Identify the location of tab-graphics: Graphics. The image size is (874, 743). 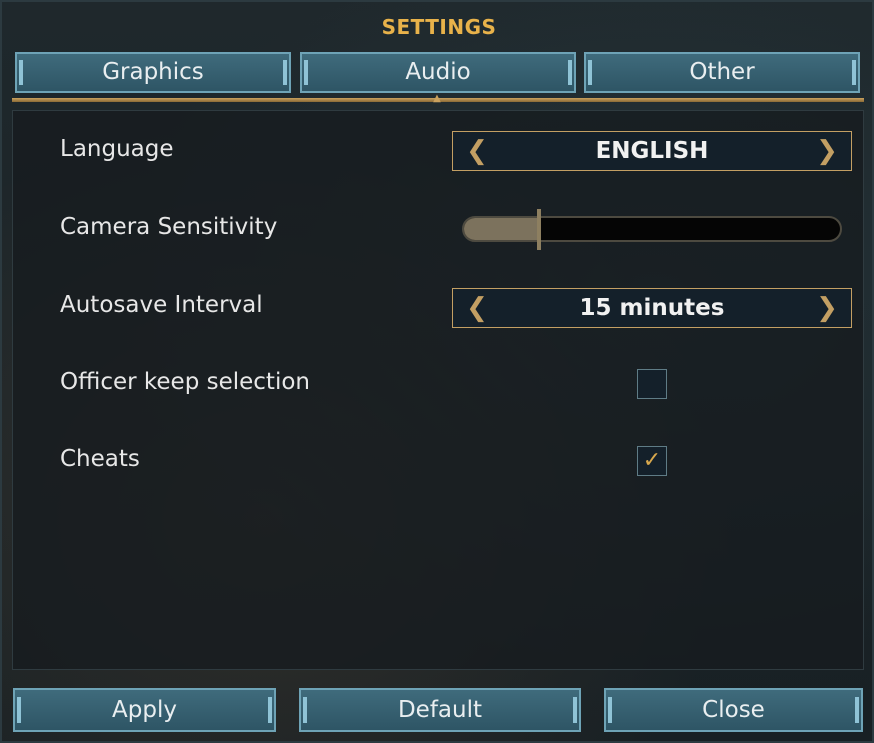
(153, 72).